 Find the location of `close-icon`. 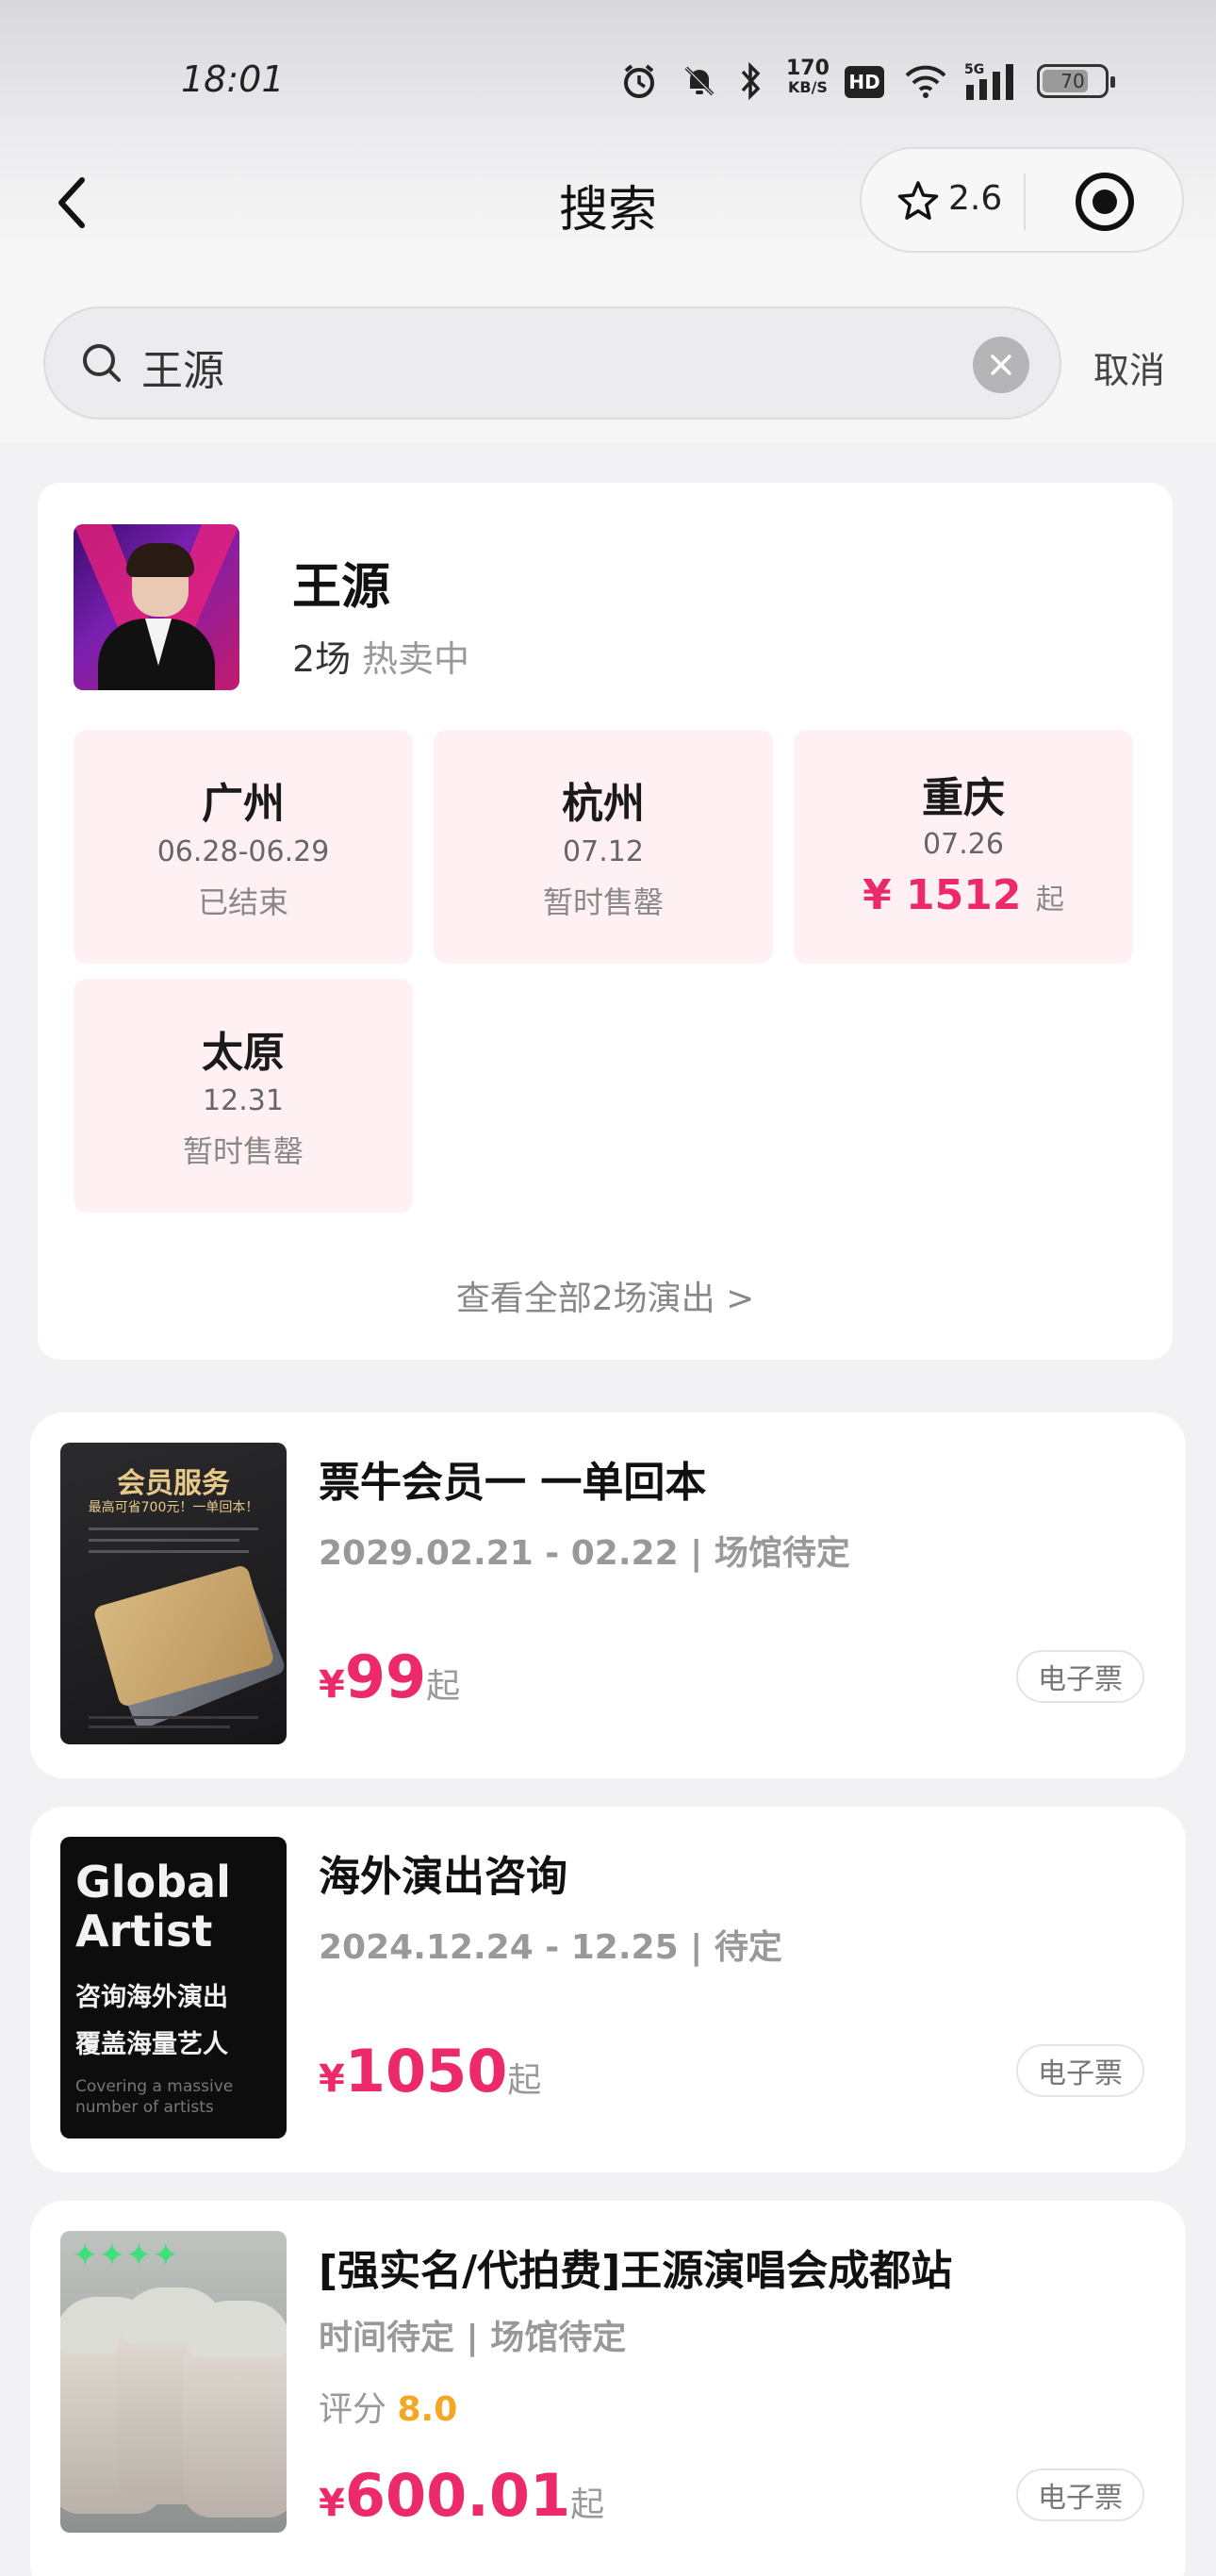

close-icon is located at coordinates (1001, 365).